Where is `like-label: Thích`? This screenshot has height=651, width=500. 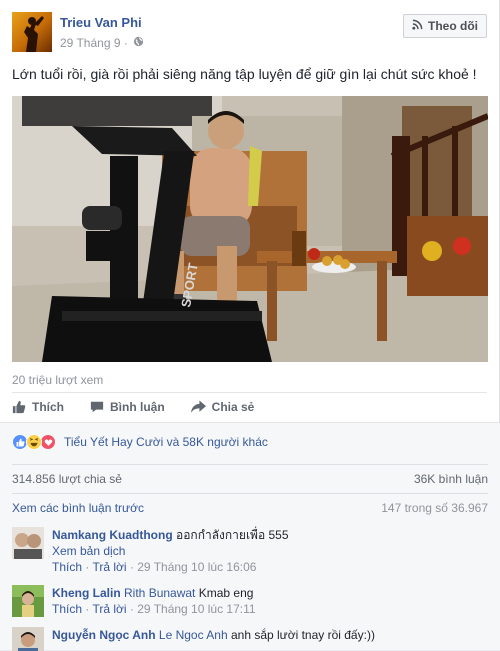
like-label: Thích is located at coordinates (48, 406).